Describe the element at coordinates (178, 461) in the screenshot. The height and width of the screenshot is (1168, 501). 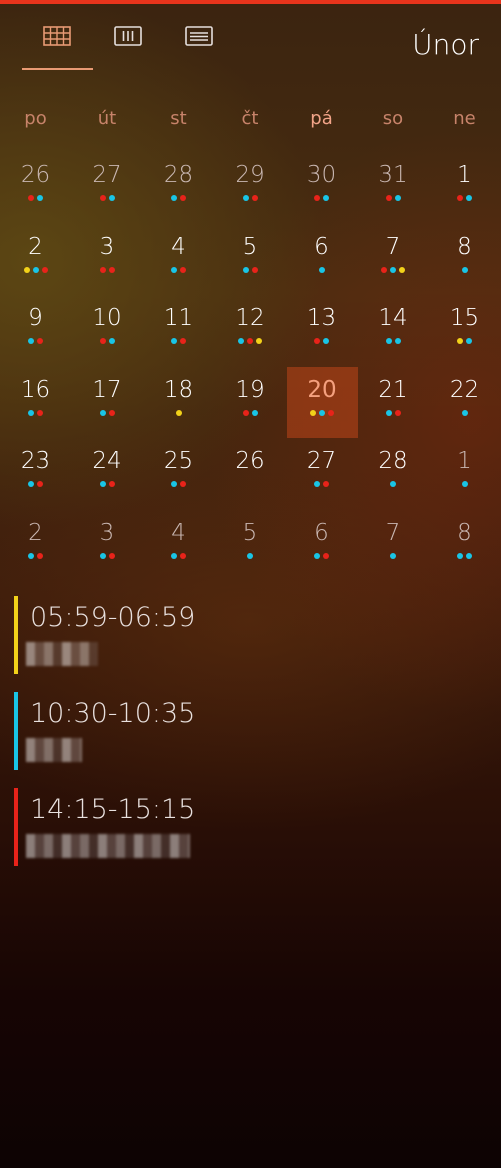
I see `day-number: 25` at that location.